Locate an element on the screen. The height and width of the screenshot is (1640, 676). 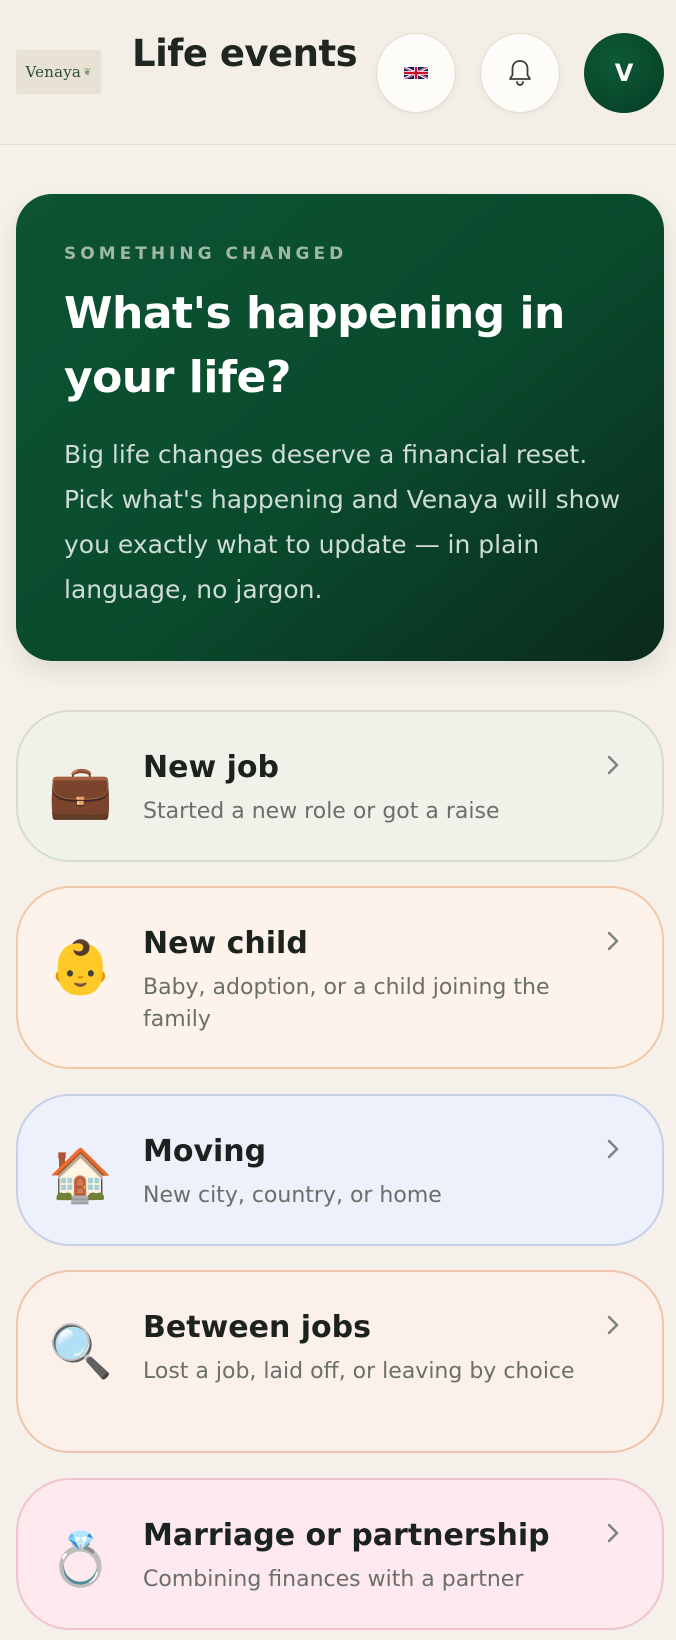
hero-title: What's happening in your life? is located at coordinates (314, 345).